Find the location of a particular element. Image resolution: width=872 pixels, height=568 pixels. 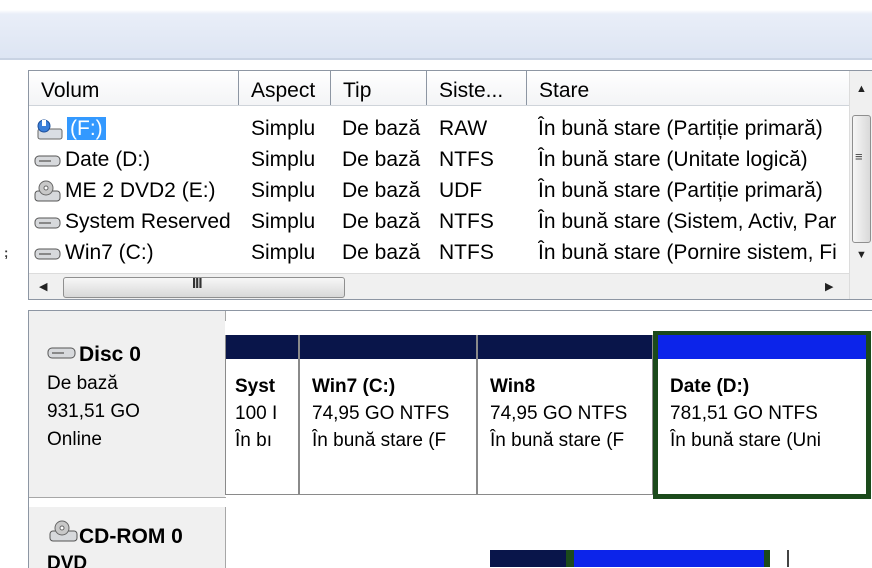

column-header-stare: Stare is located at coordinates (688, 88).